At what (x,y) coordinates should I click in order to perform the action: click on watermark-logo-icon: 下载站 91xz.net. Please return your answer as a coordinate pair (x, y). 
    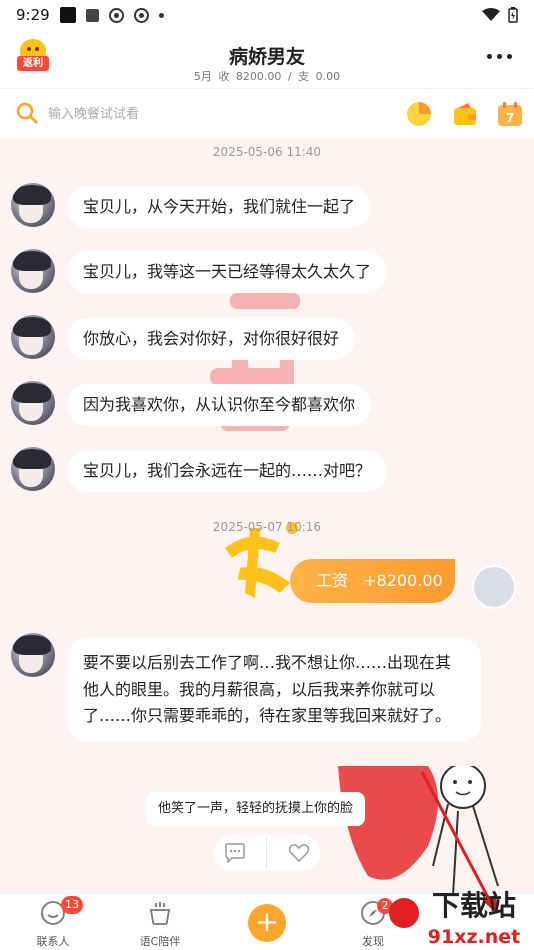
    Looking at the image, I should click on (454, 918).